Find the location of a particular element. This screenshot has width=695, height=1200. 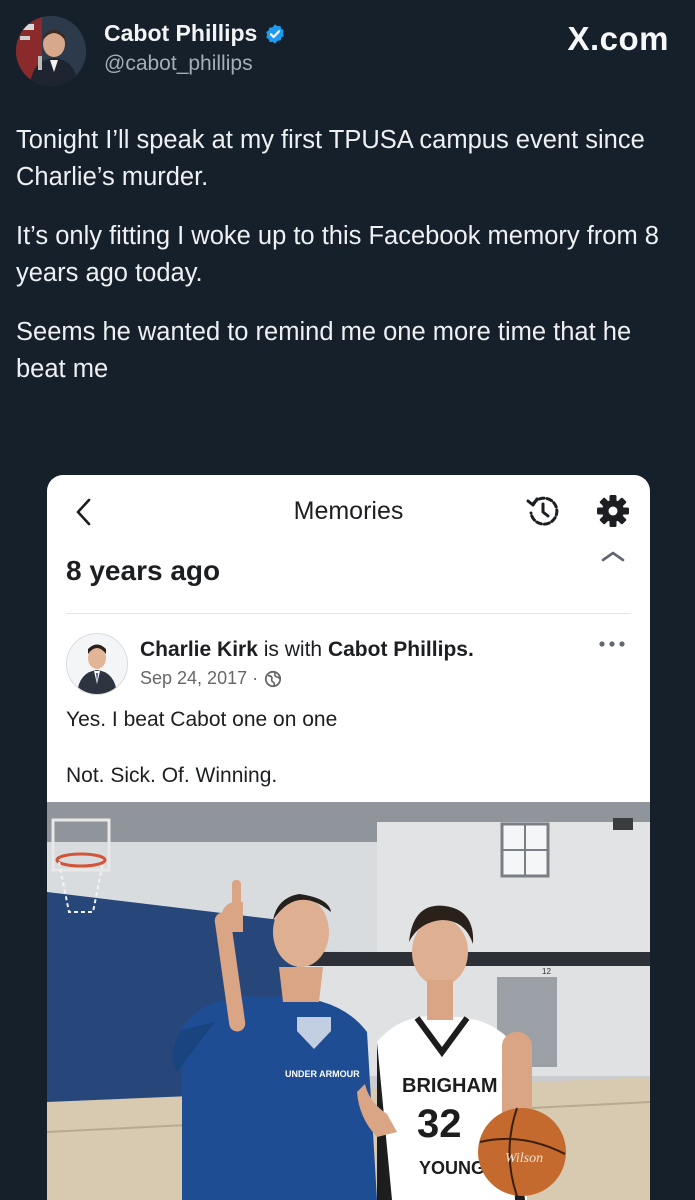

author-names: Cabot Phillips @cabot_phillips is located at coordinates (195, 48).